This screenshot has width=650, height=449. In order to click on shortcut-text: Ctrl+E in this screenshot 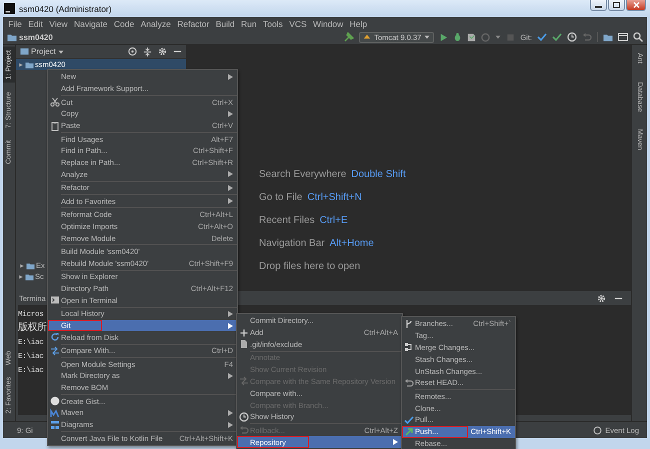, I will do `click(334, 220)`.